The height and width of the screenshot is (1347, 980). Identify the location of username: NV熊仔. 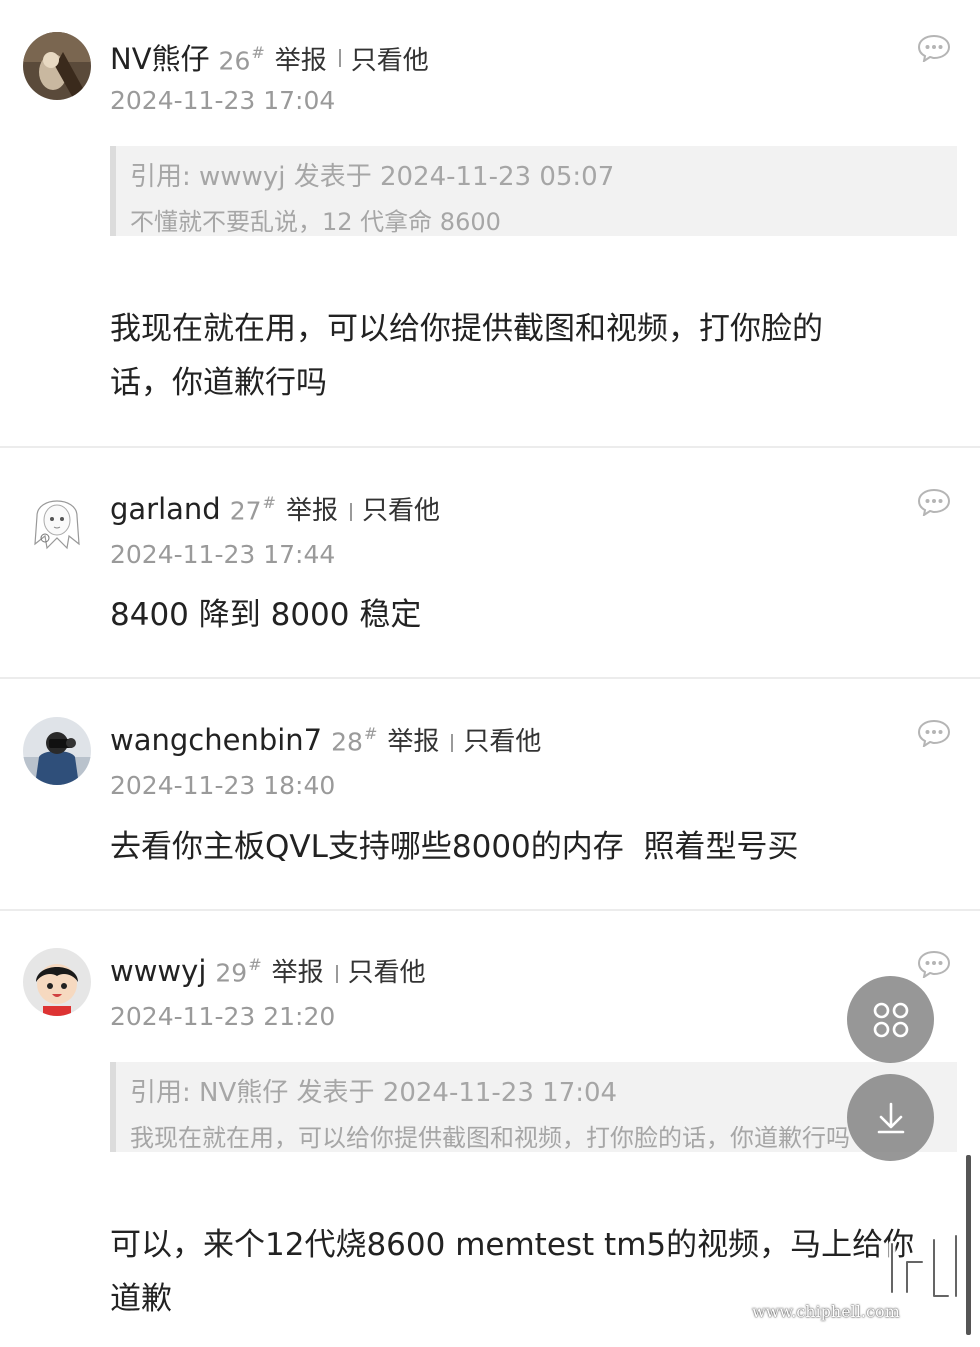
(160, 57).